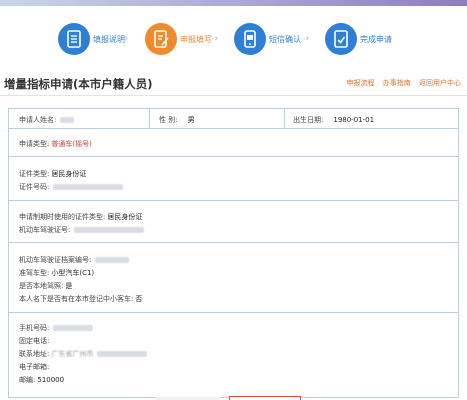 Image resolution: width=467 pixels, height=400 pixels. What do you see at coordinates (55, 144) in the screenshot?
I see `apply-type-field: 申请类型: 普通车(摇号)` at bounding box center [55, 144].